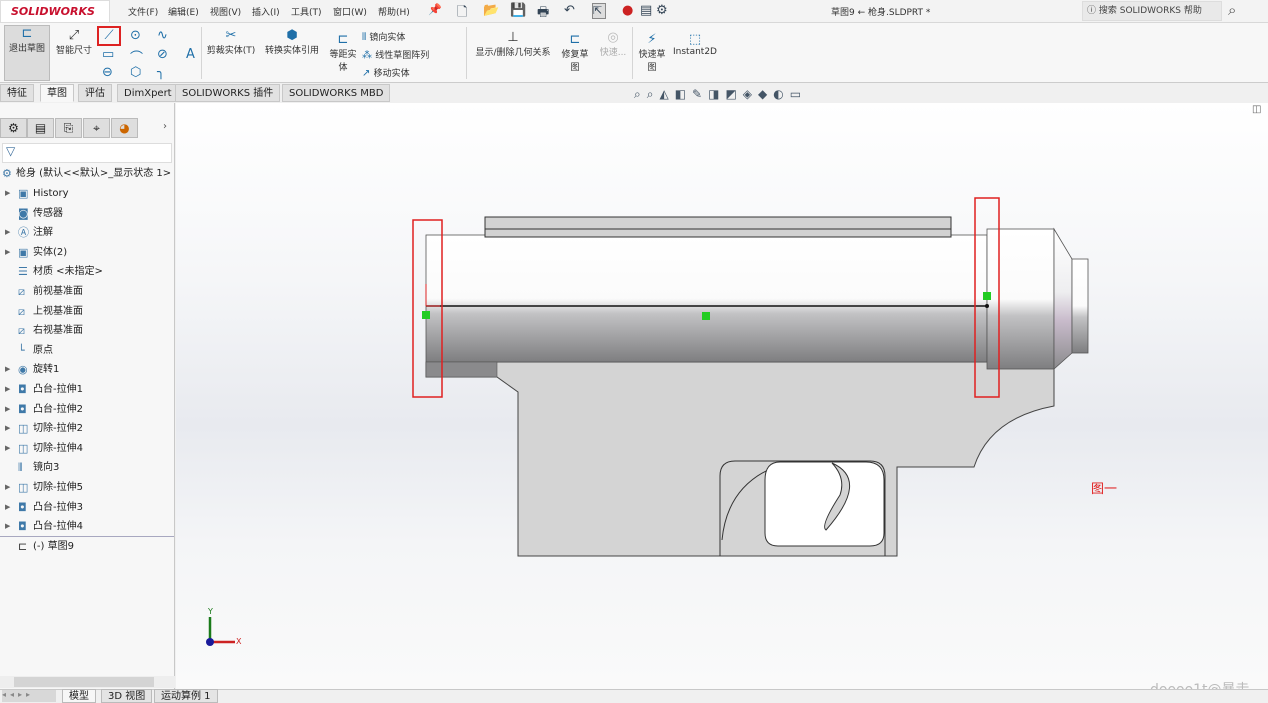  I want to click on tree-item: ▶ ▣ History, so click(87, 193).